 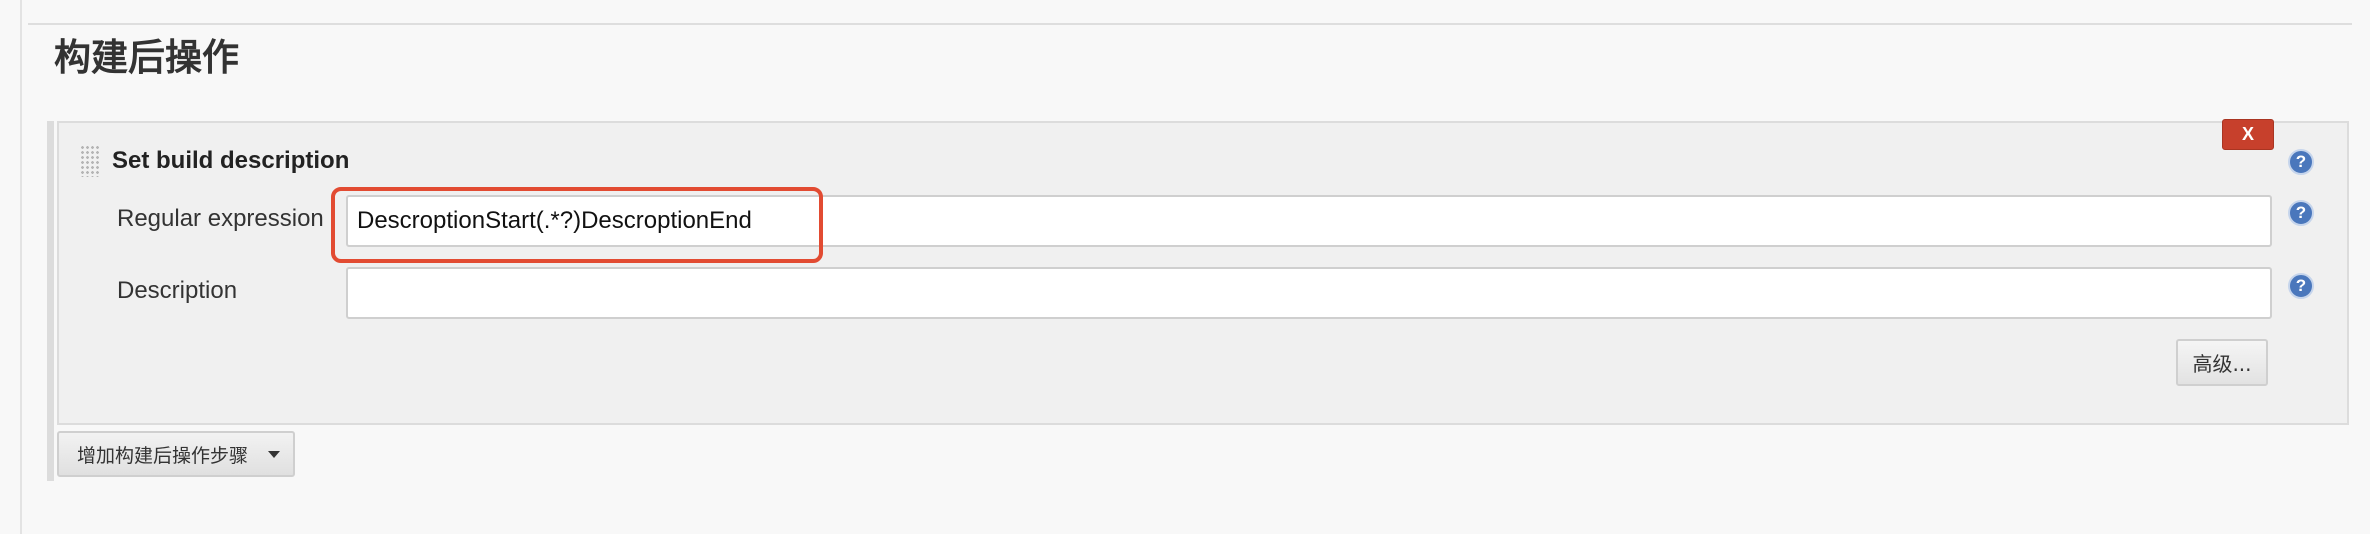 What do you see at coordinates (1190, 24) in the screenshot?
I see `section-divider` at bounding box center [1190, 24].